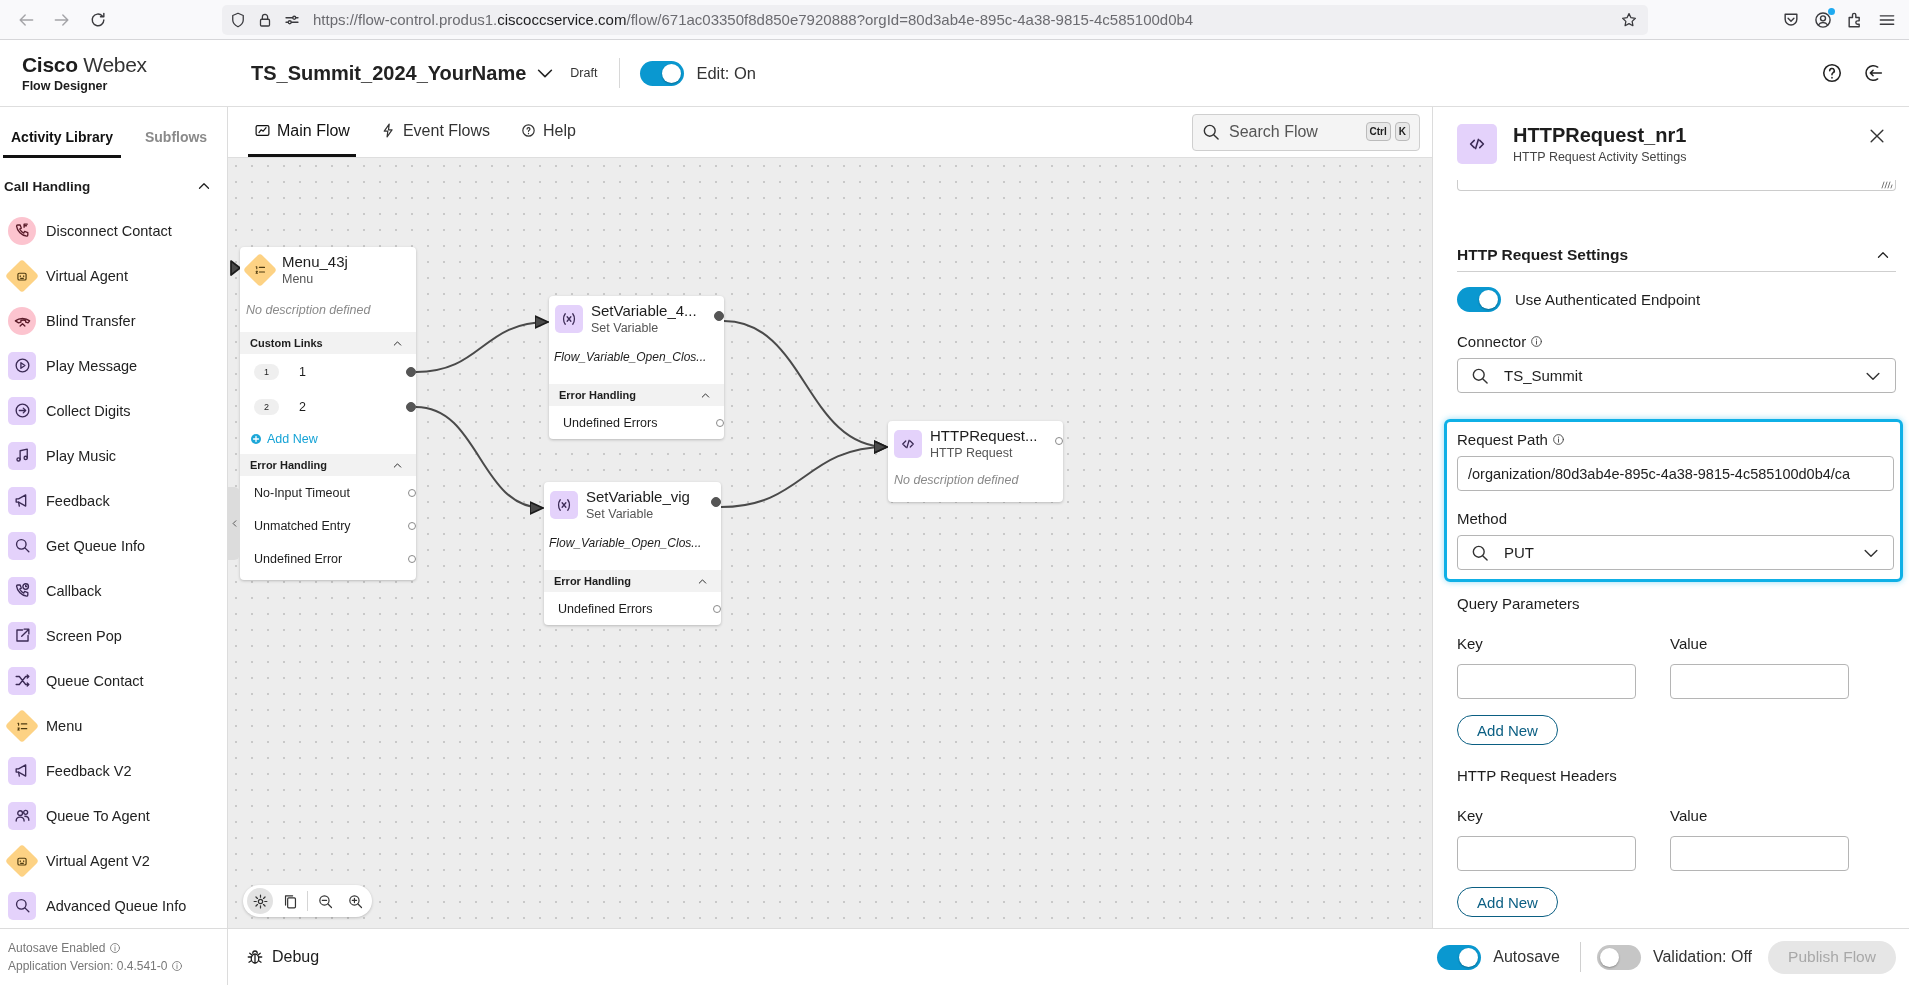 Image resolution: width=1909 pixels, height=985 pixels. I want to click on section-header: Custom Links, so click(328, 343).